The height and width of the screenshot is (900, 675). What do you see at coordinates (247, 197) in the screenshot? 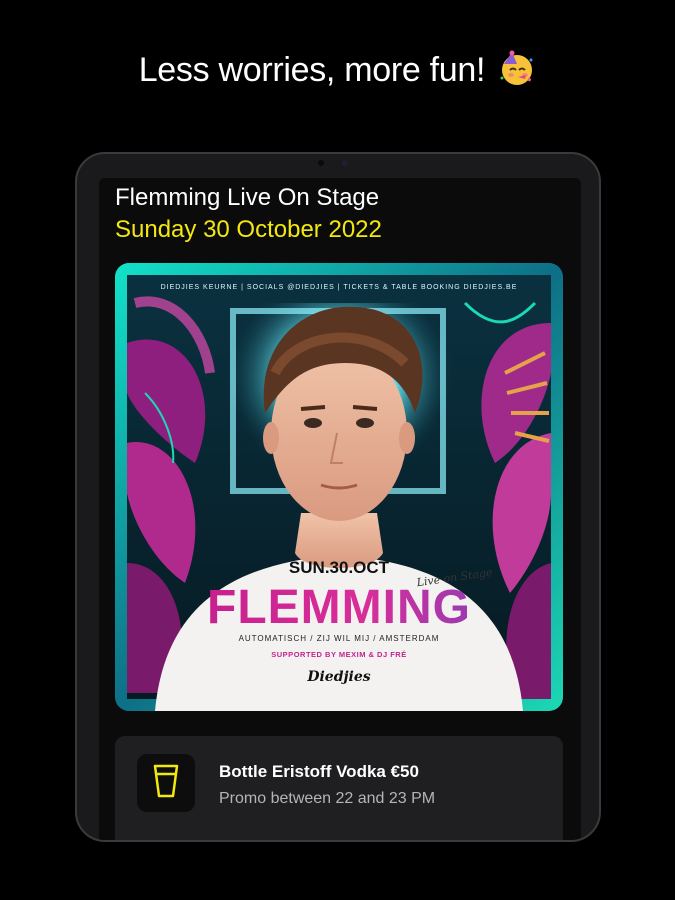
I see `event-title: Flemming Live On Stage` at bounding box center [247, 197].